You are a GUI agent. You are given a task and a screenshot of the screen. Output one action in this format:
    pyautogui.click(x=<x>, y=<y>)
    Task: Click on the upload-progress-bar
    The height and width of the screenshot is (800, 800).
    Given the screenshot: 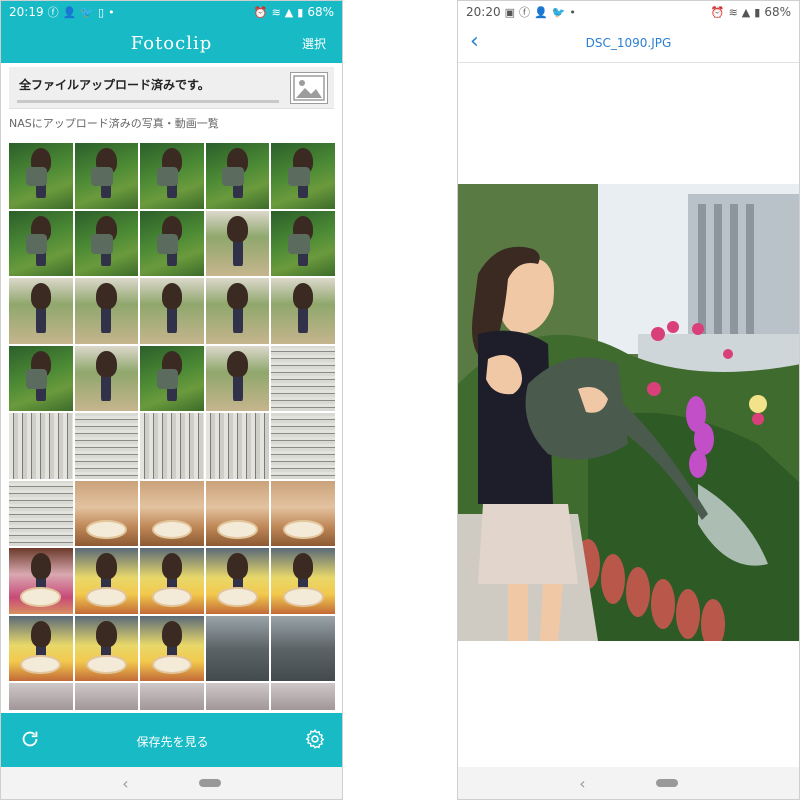 What is the action you would take?
    pyautogui.click(x=148, y=101)
    